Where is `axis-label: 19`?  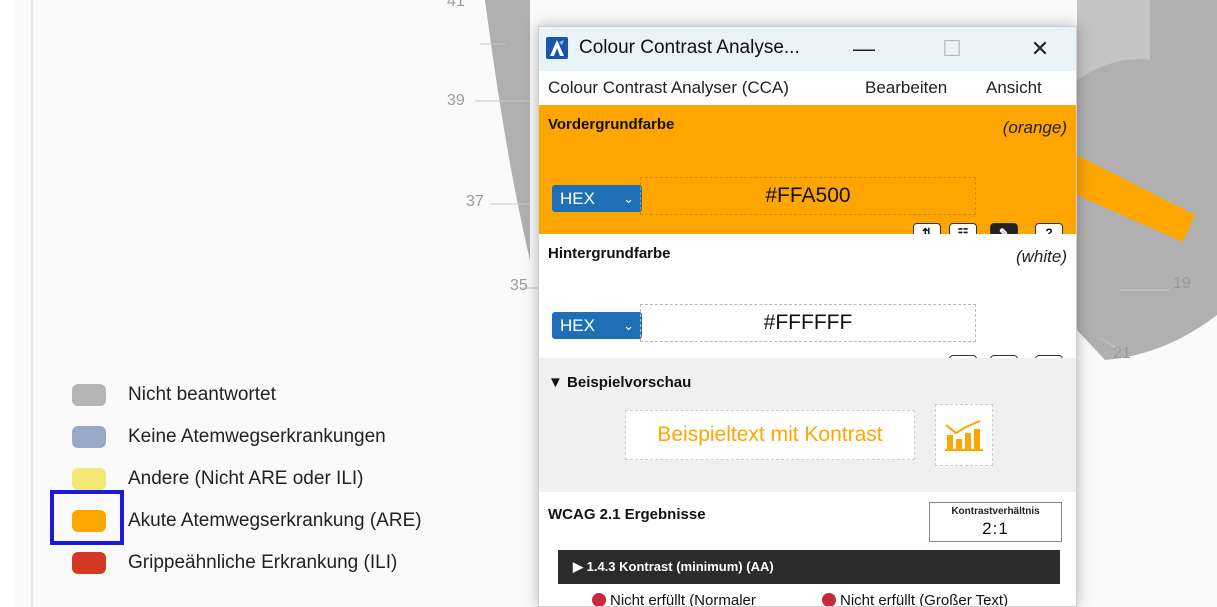 axis-label: 19 is located at coordinates (1182, 283).